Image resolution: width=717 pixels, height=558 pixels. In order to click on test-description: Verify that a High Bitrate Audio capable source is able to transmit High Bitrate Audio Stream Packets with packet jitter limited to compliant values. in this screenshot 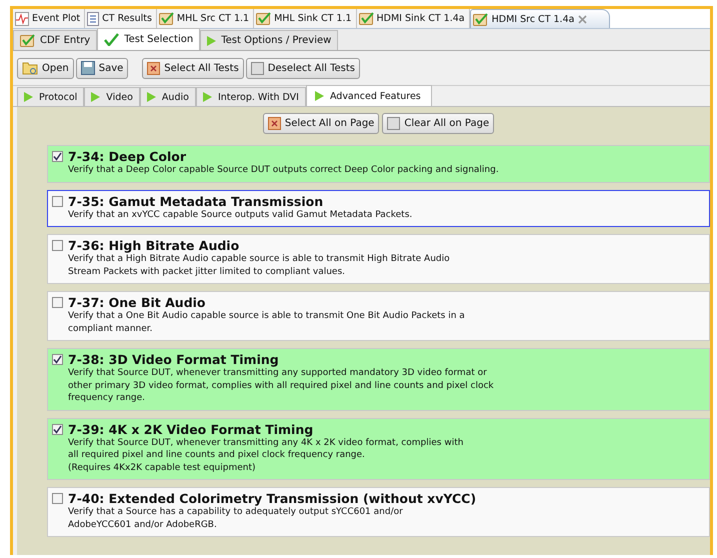, I will do `click(259, 265)`.